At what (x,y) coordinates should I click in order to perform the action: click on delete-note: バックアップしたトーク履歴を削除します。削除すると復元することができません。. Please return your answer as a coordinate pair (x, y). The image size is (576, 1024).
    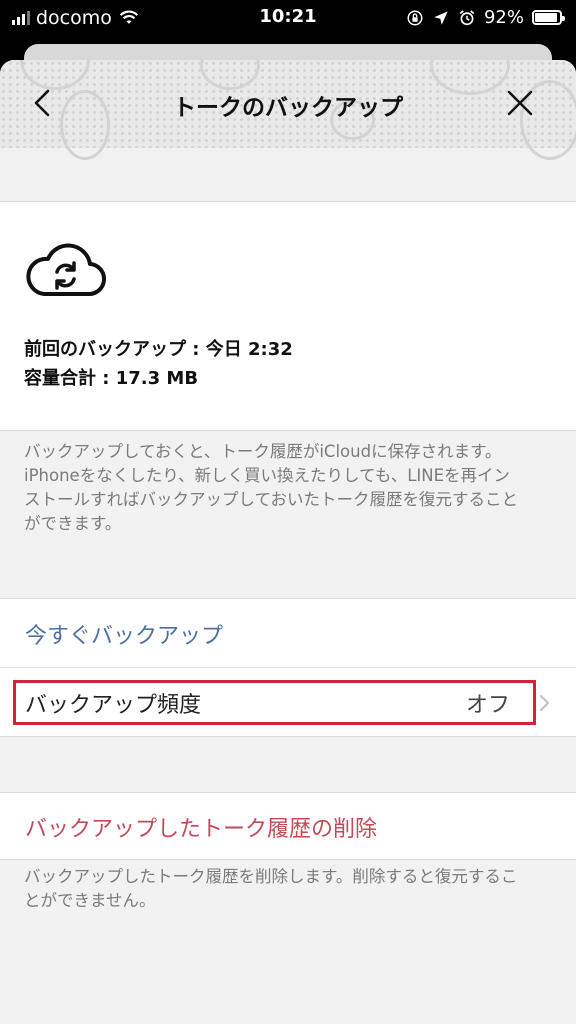
    Looking at the image, I should click on (274, 889).